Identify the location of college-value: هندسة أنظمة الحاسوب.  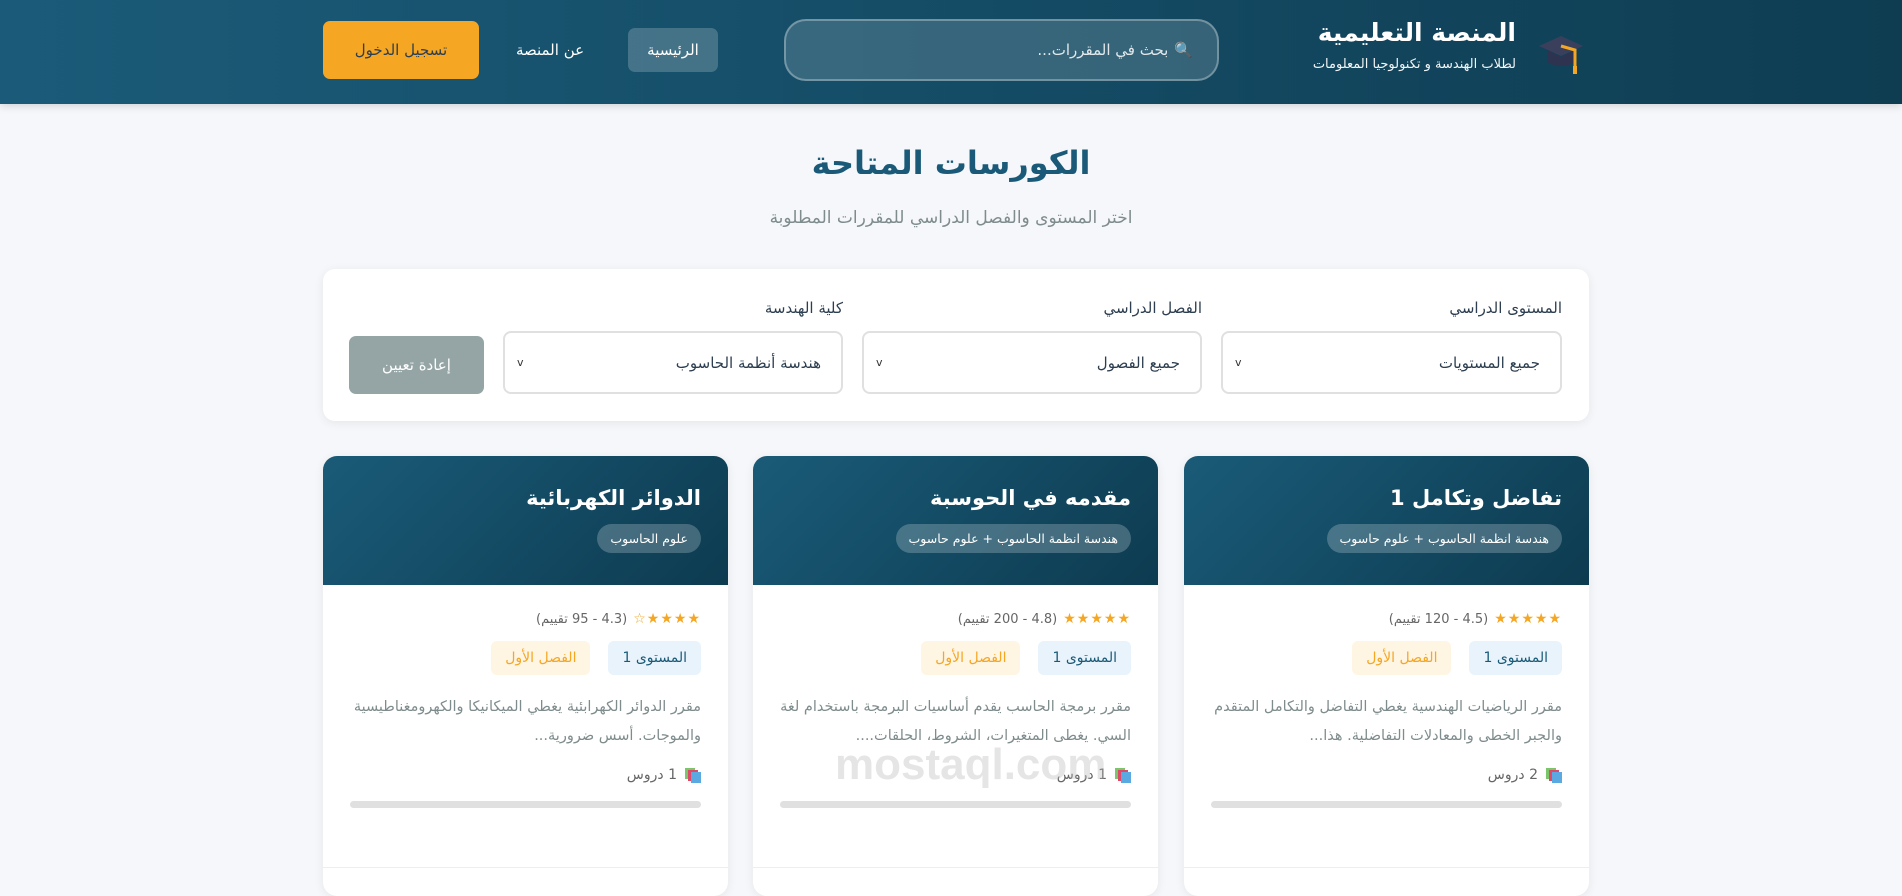
(748, 362).